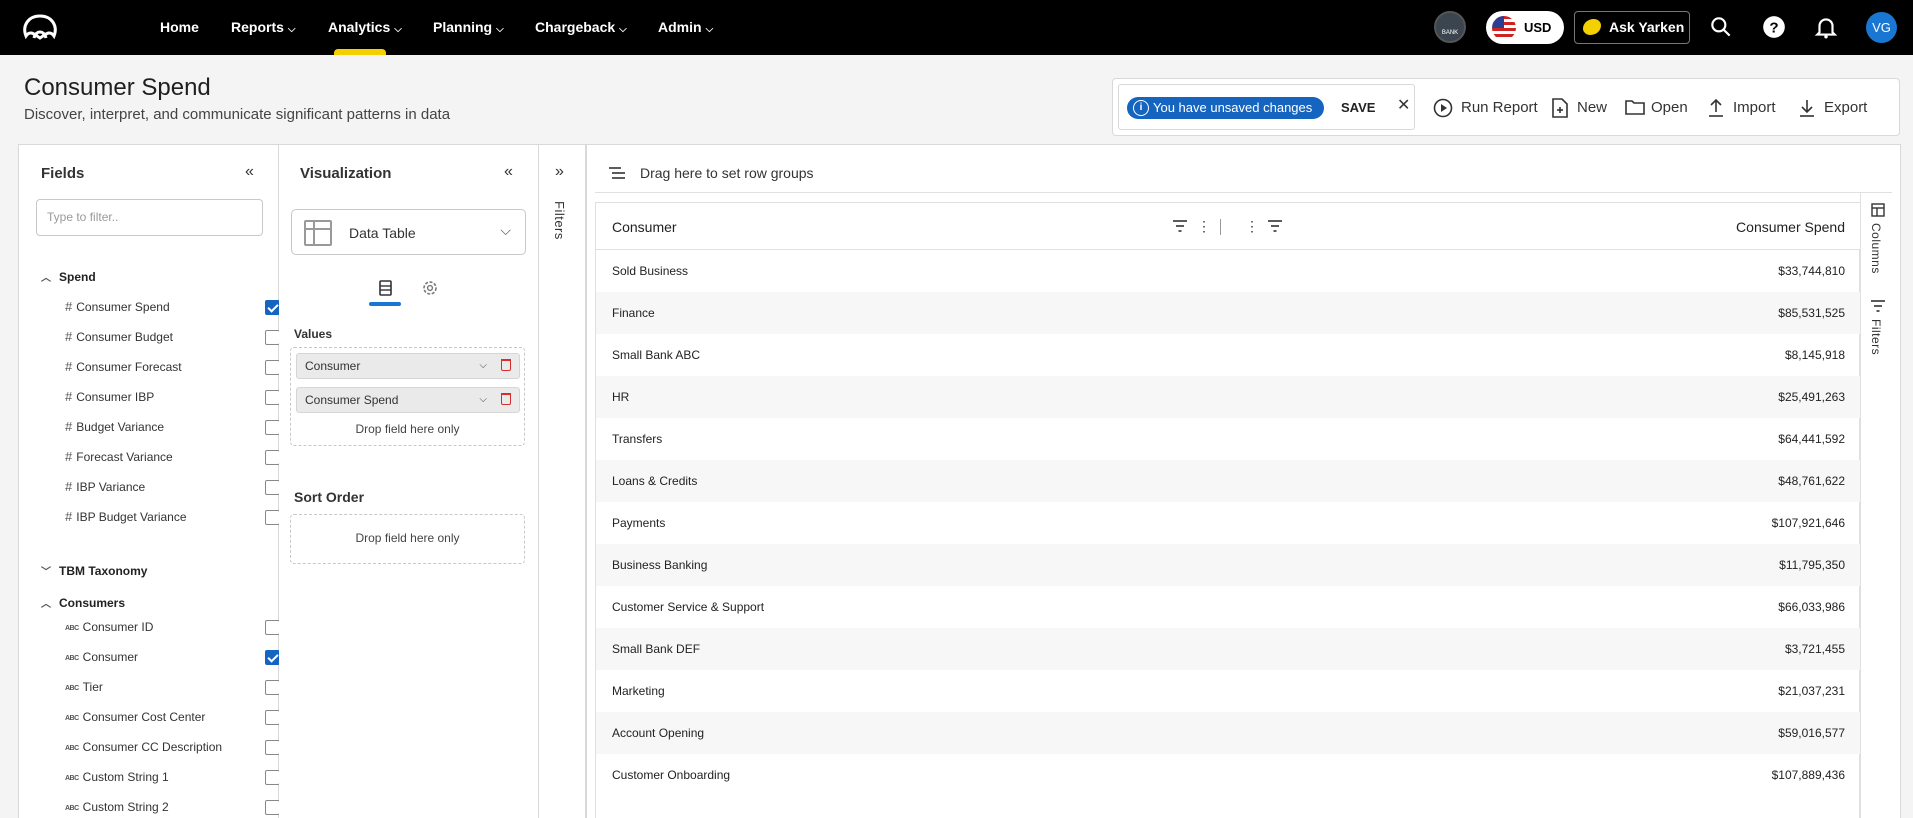 The image size is (1913, 818). I want to click on field-item: # Consumer IBP, so click(172, 397).